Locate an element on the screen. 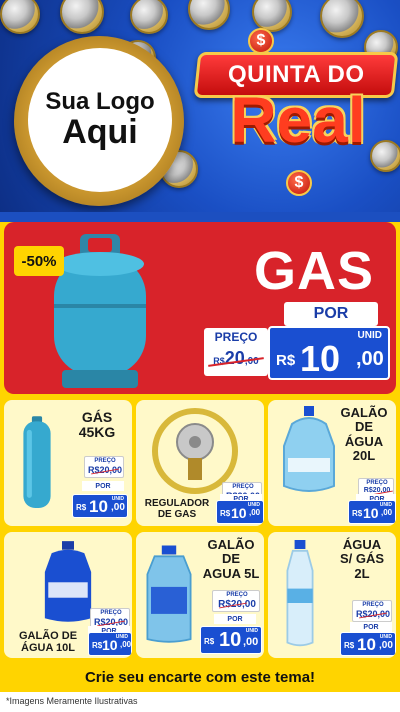 This screenshot has height=712, width=400. disclaimer-bar: *Imagens Meramente Ilustrativas is located at coordinates (200, 702).